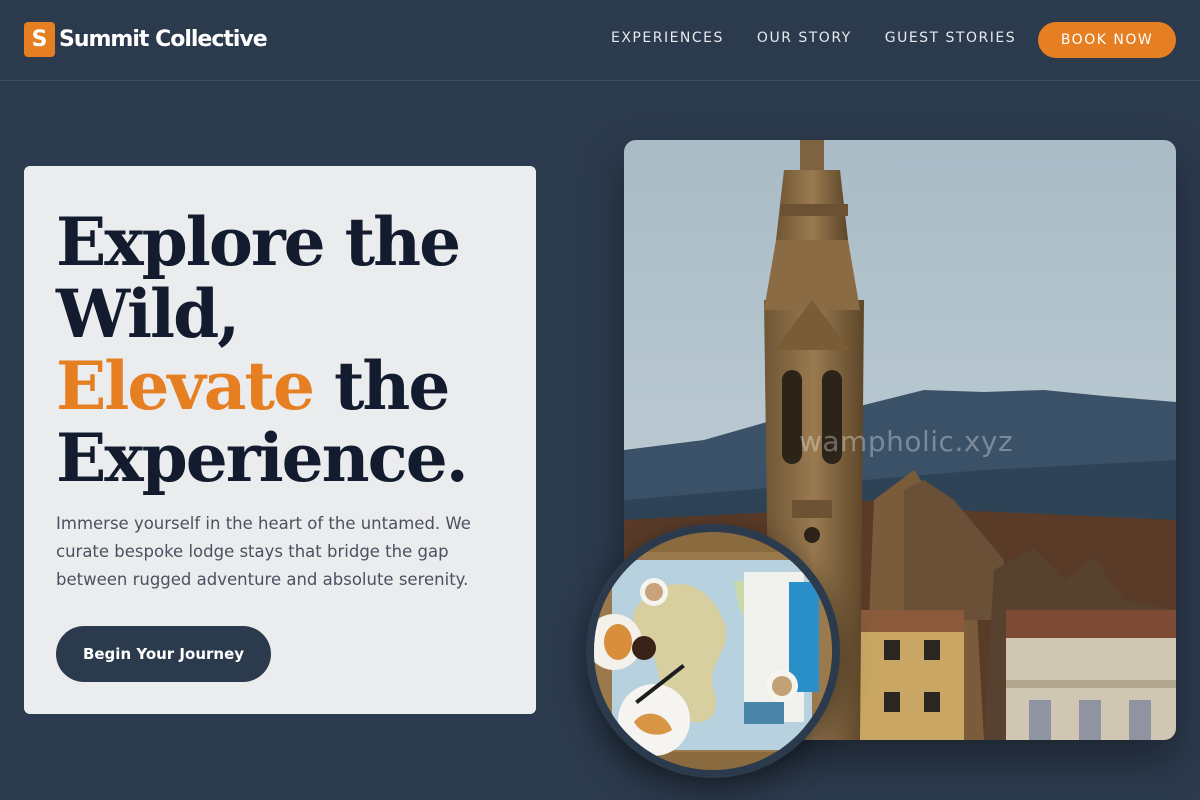  I want to click on headline-line-2: Wild,, so click(148, 314).